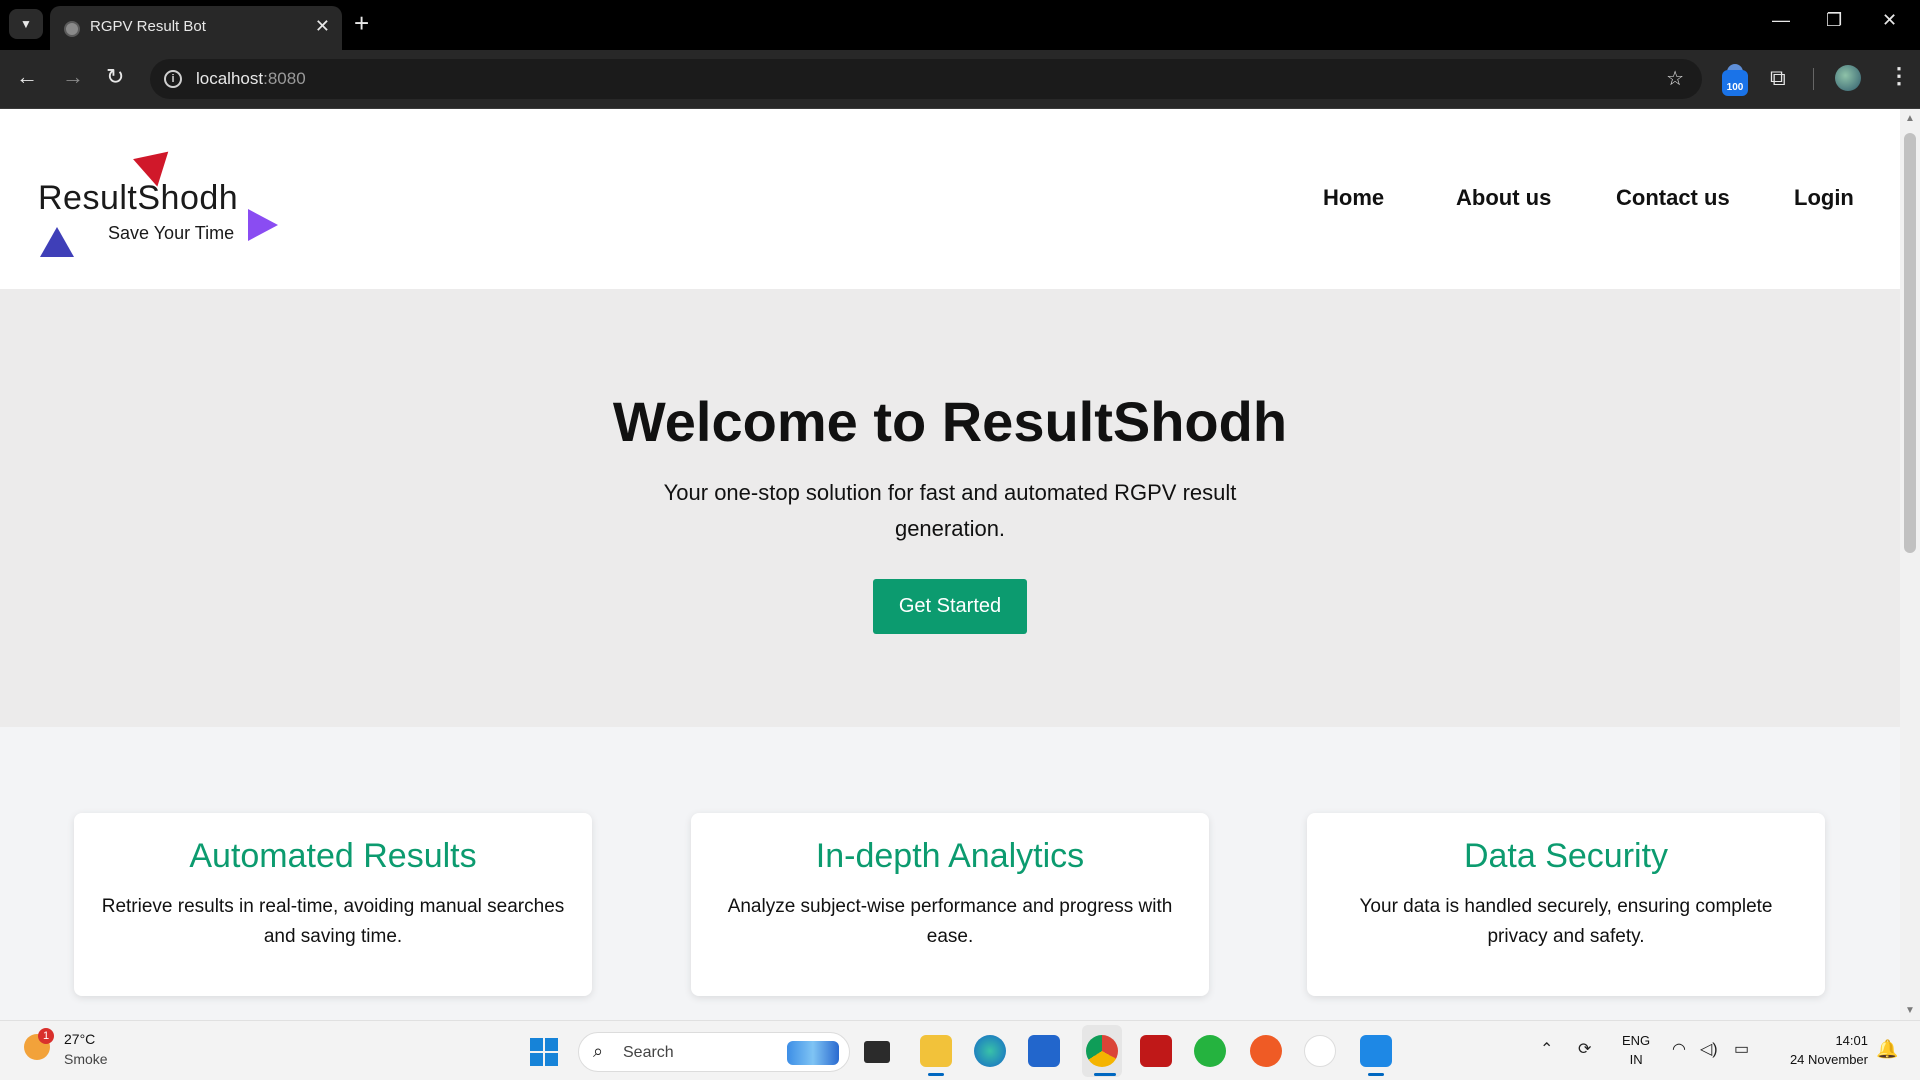 The image size is (1920, 1080). Describe the element at coordinates (950, 421) in the screenshot. I see `hero-title: Welcome to ResultShodh` at that location.